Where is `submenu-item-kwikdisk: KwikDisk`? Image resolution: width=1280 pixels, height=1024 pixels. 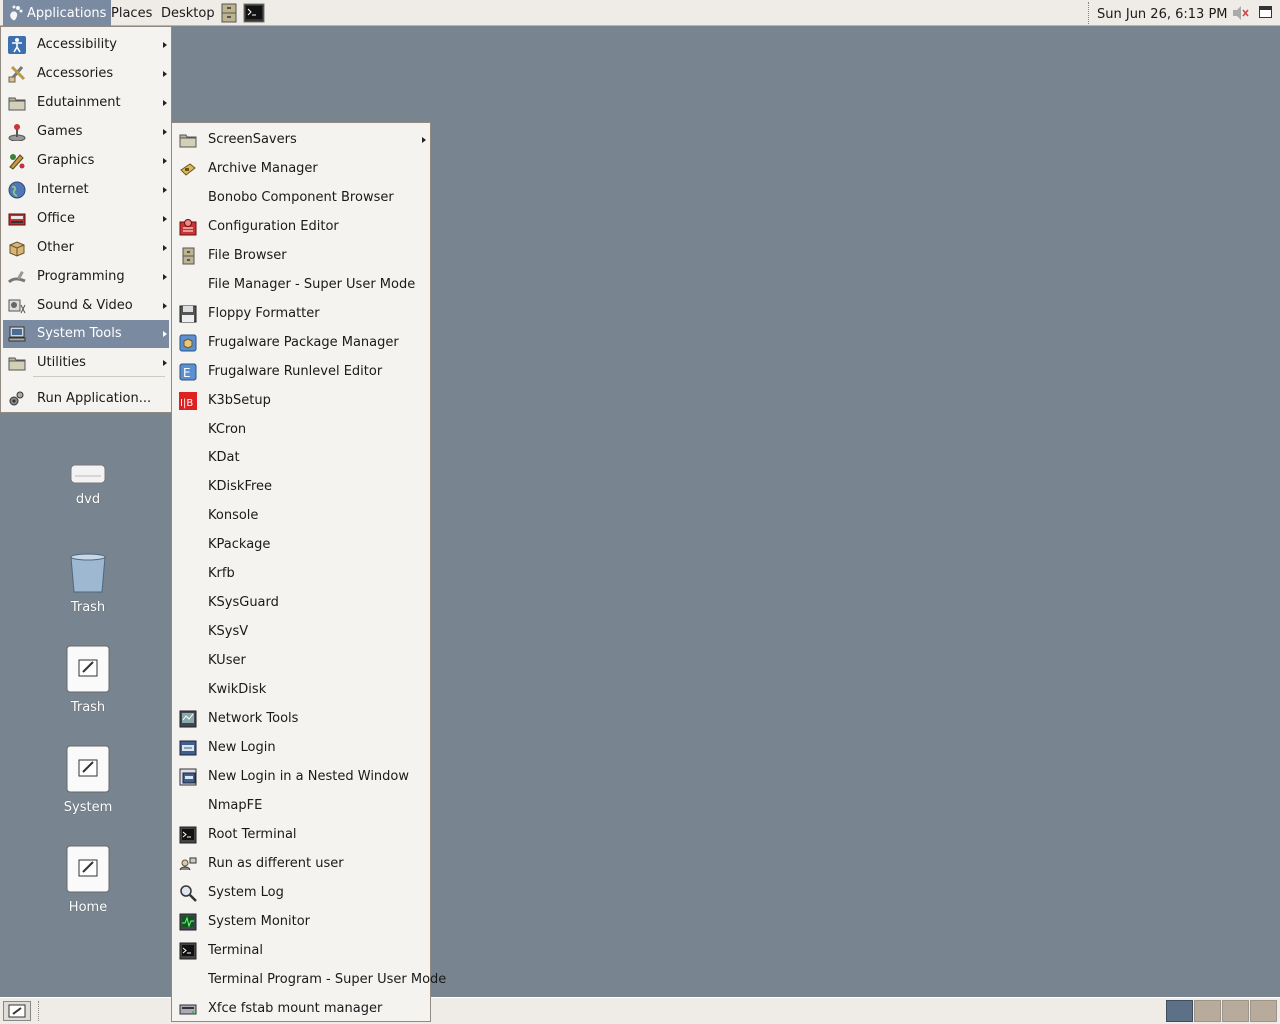
submenu-item-kwikdisk: KwikDisk is located at coordinates (301, 690).